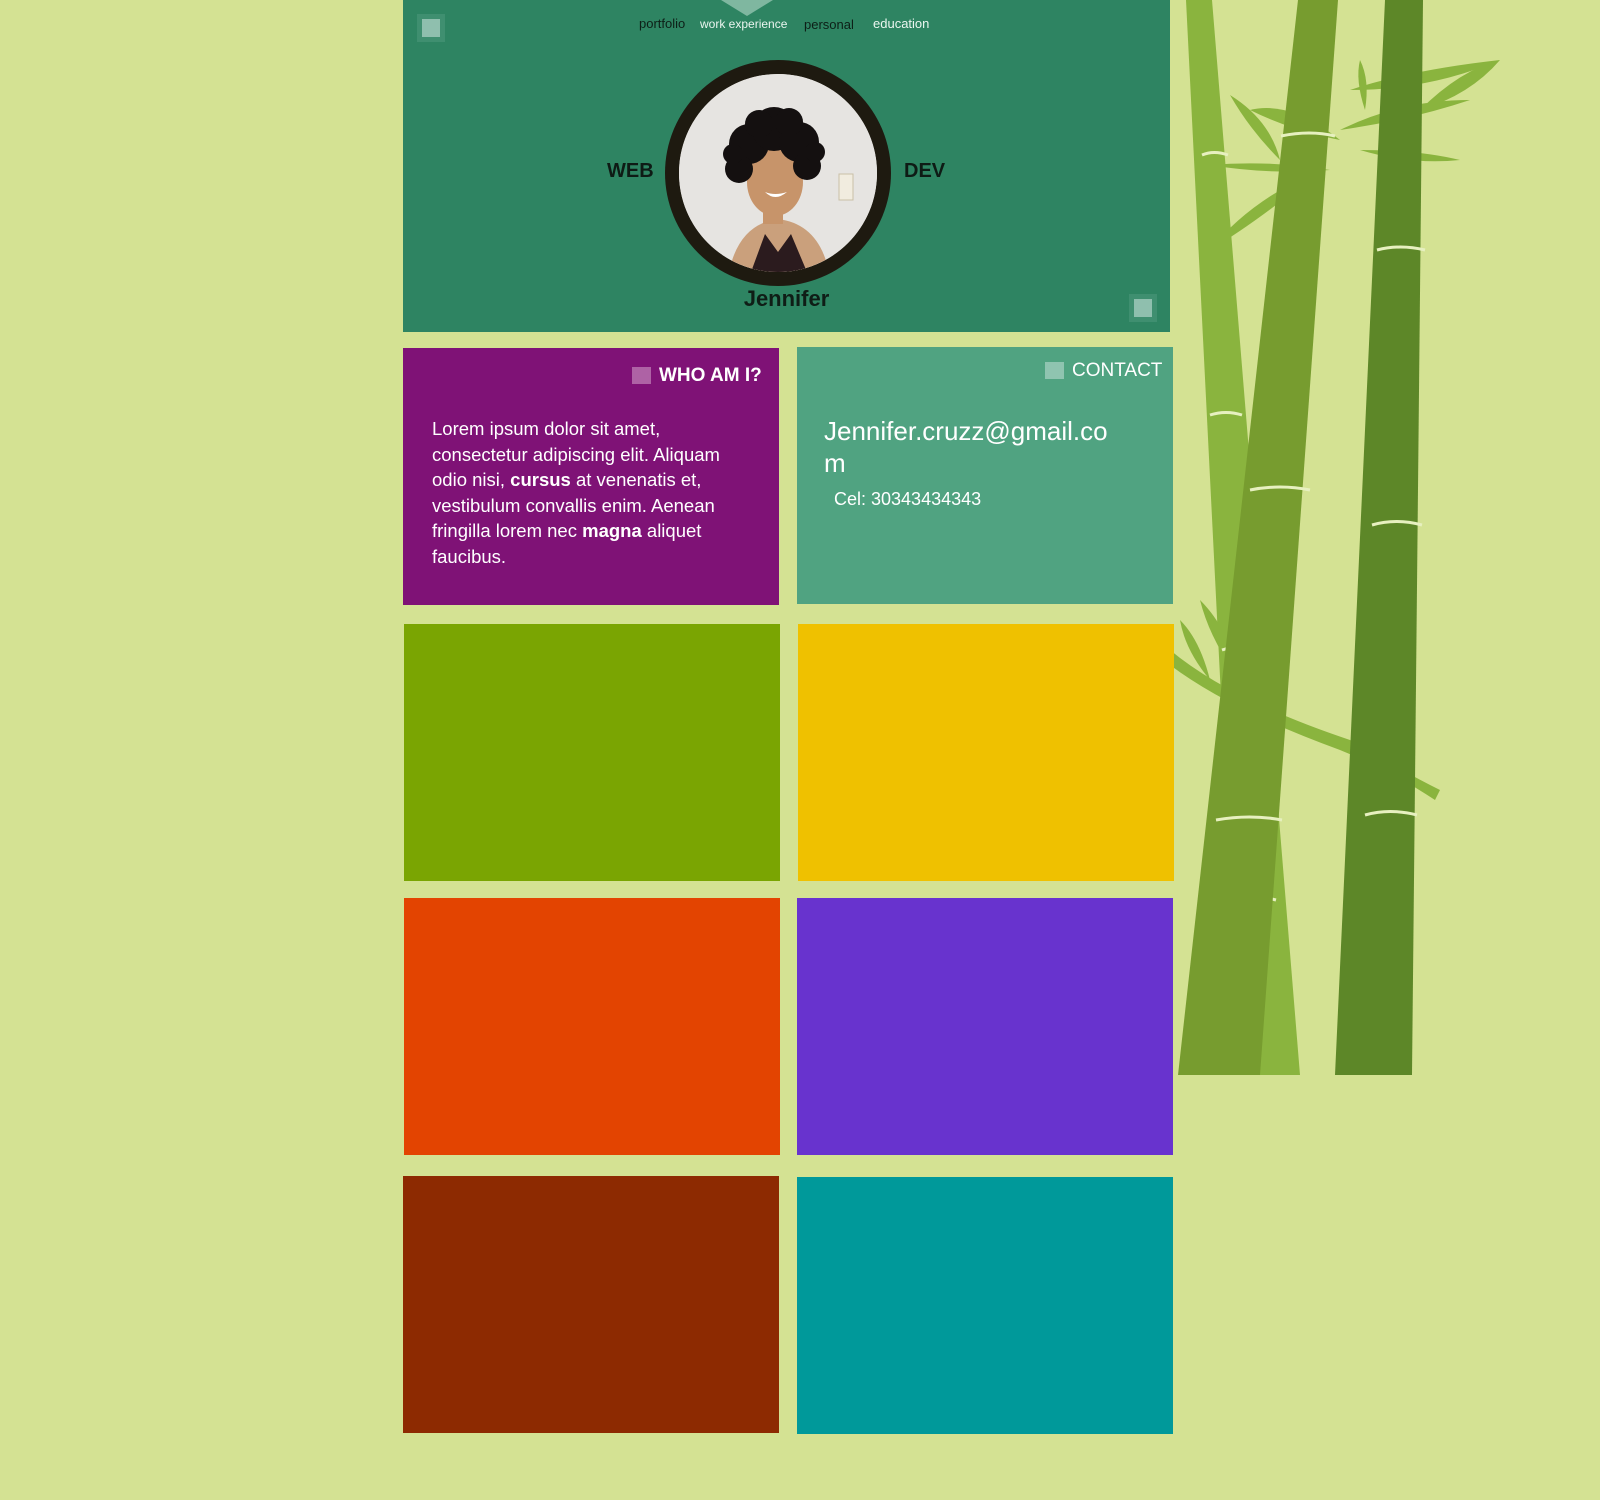  What do you see at coordinates (908, 499) in the screenshot?
I see `contact-phone: Cel: 30343434343` at bounding box center [908, 499].